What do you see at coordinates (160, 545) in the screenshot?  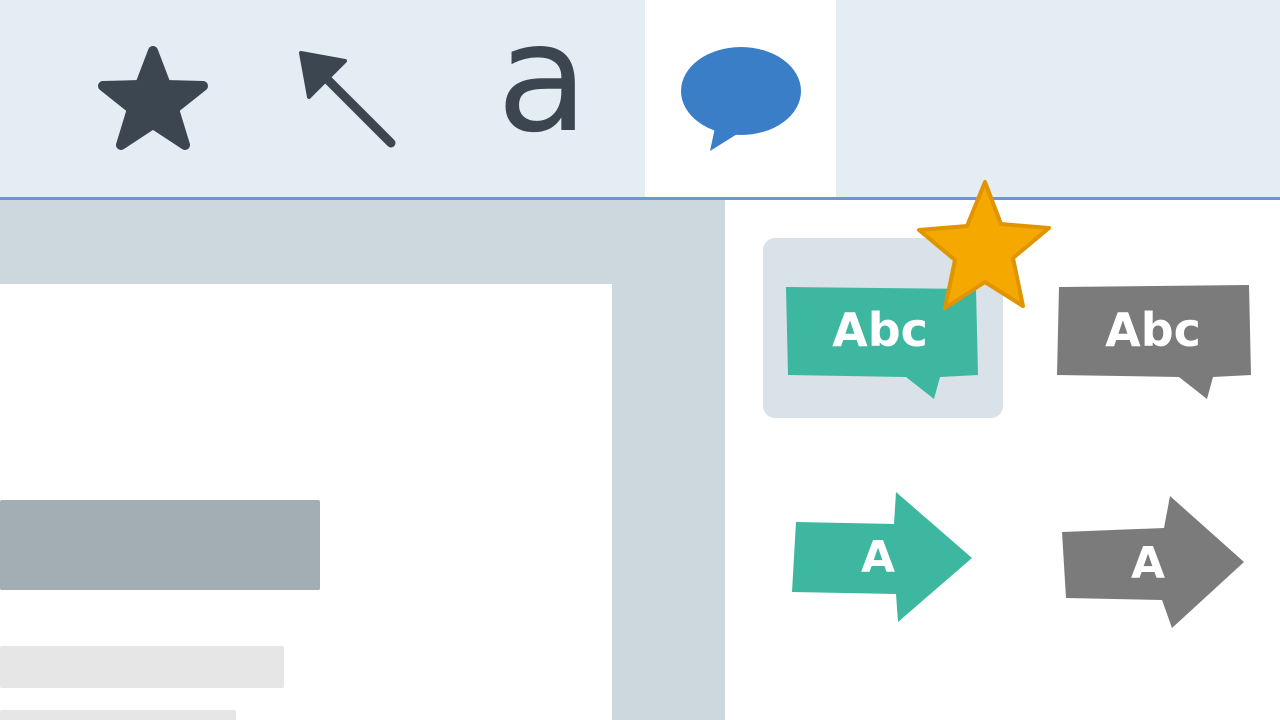 I see `title-placeholder` at bounding box center [160, 545].